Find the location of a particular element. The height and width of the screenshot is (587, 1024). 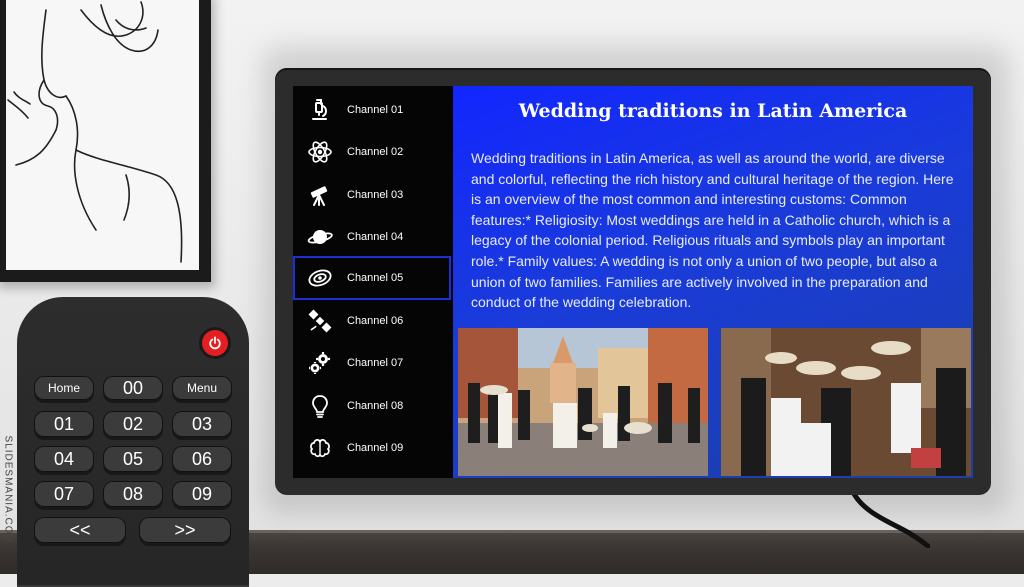

planet-icon is located at coordinates (320, 237).